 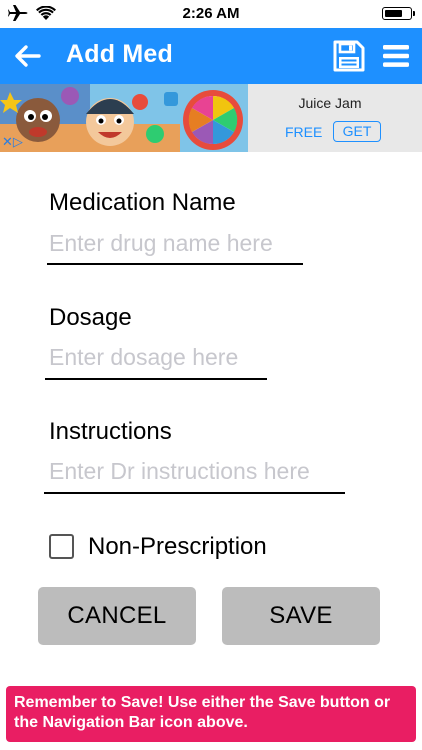 I want to click on save-icon, so click(x=349, y=56).